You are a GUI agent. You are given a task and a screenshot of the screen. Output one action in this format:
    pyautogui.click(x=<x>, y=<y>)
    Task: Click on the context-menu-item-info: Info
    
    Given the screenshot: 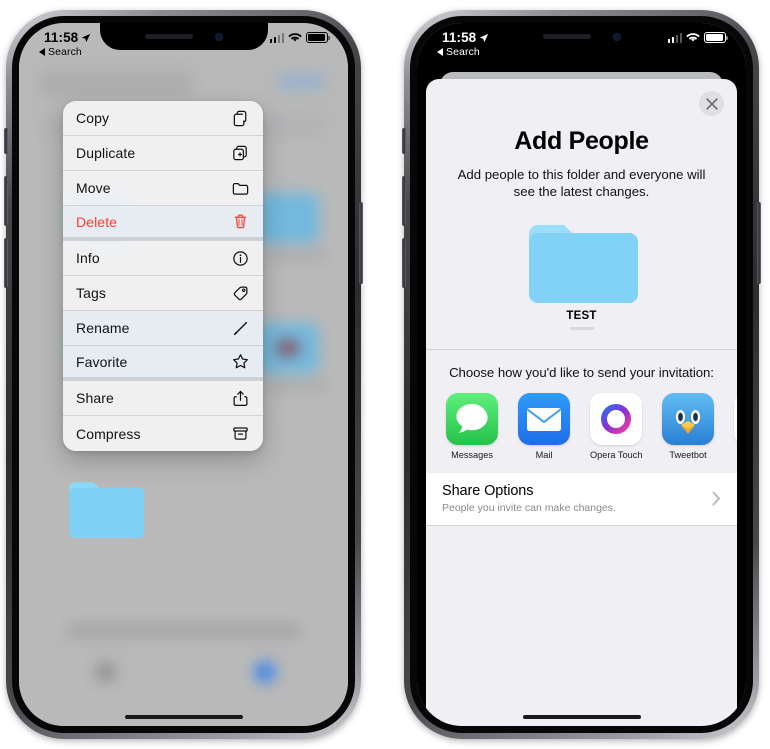 What is the action you would take?
    pyautogui.click(x=163, y=258)
    